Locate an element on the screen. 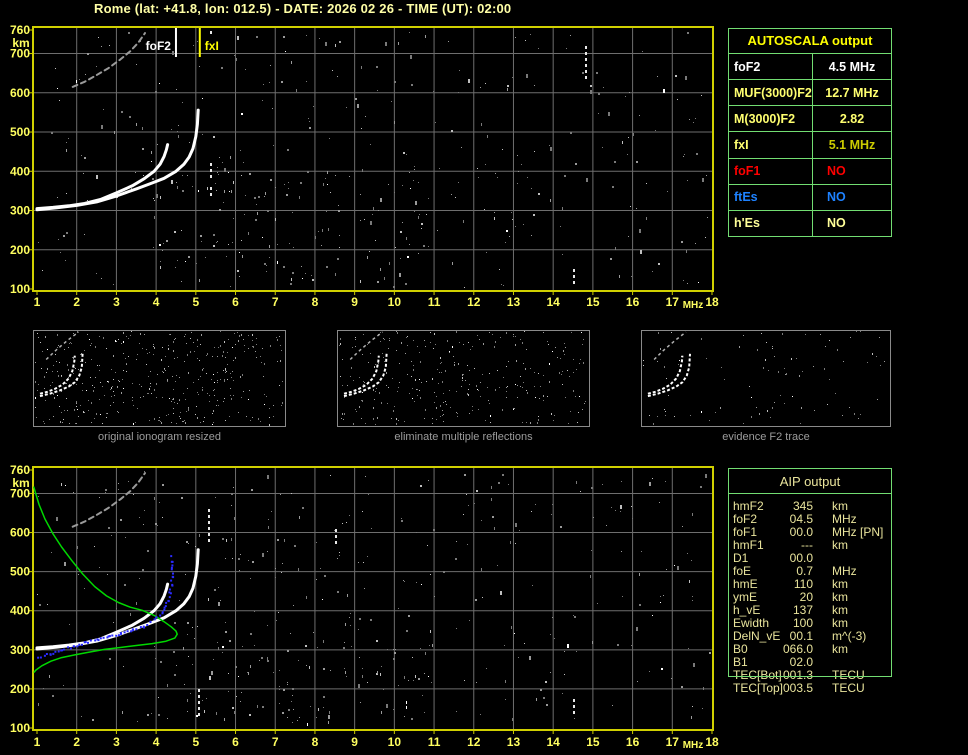  thumb-o-mode-trace is located at coordinates (57, 375).